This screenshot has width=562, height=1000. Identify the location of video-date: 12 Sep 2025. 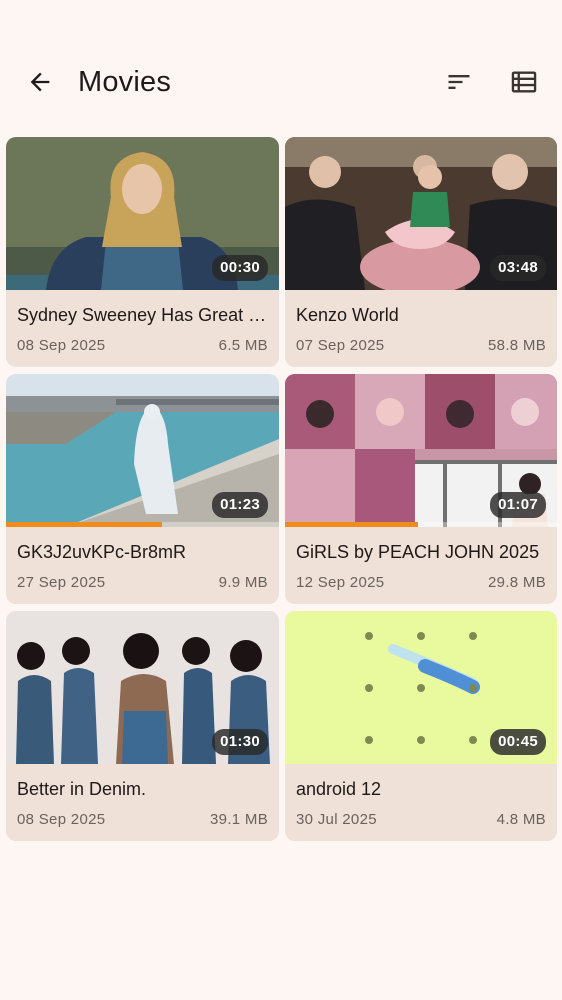
(340, 582).